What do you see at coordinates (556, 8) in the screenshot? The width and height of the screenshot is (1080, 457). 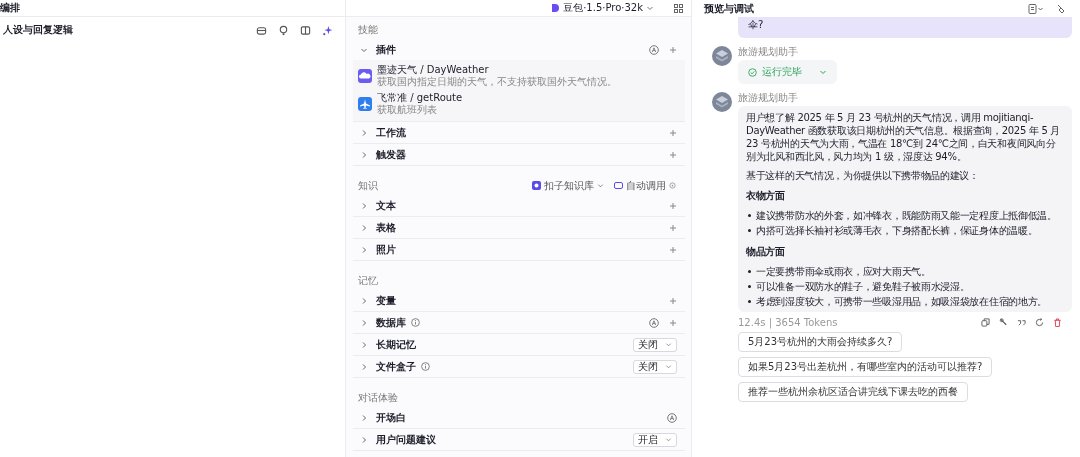 I see `model-logo-icon` at bounding box center [556, 8].